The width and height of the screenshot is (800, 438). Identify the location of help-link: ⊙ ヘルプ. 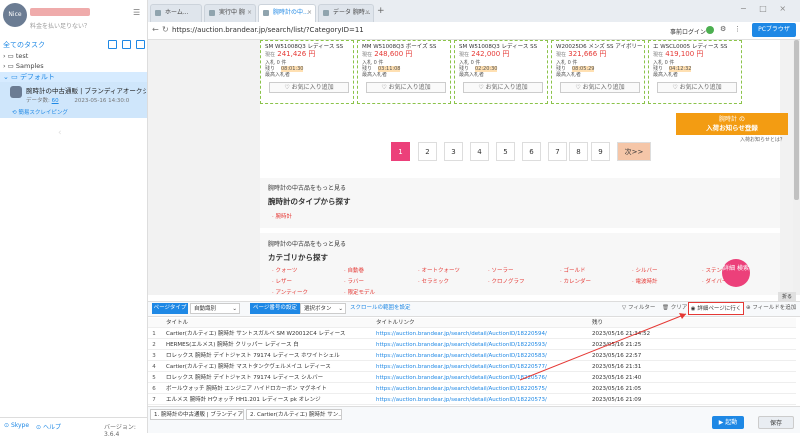
(48, 426).